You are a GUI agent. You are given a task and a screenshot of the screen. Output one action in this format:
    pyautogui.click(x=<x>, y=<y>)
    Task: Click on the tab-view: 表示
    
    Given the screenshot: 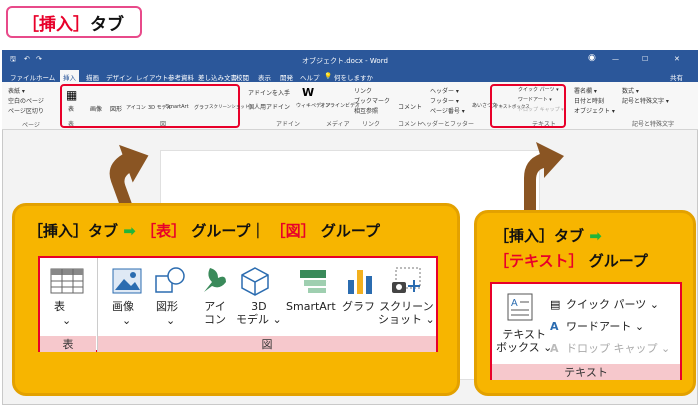 What is the action you would take?
    pyautogui.click(x=264, y=77)
    